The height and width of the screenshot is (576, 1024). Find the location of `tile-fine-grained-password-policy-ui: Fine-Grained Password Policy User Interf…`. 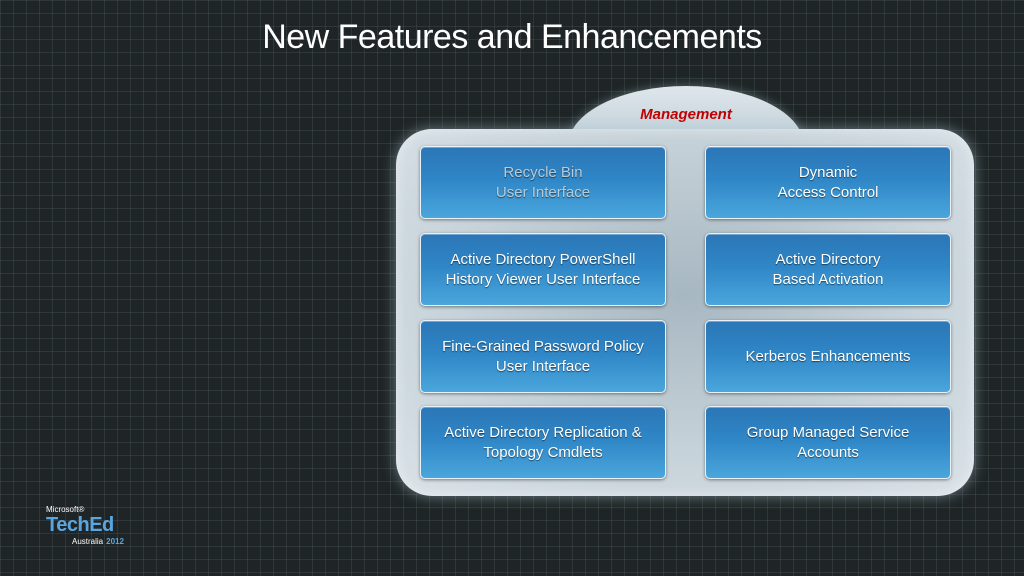

tile-fine-grained-password-policy-ui: Fine-Grained Password Policy User Interf… is located at coordinates (543, 356).